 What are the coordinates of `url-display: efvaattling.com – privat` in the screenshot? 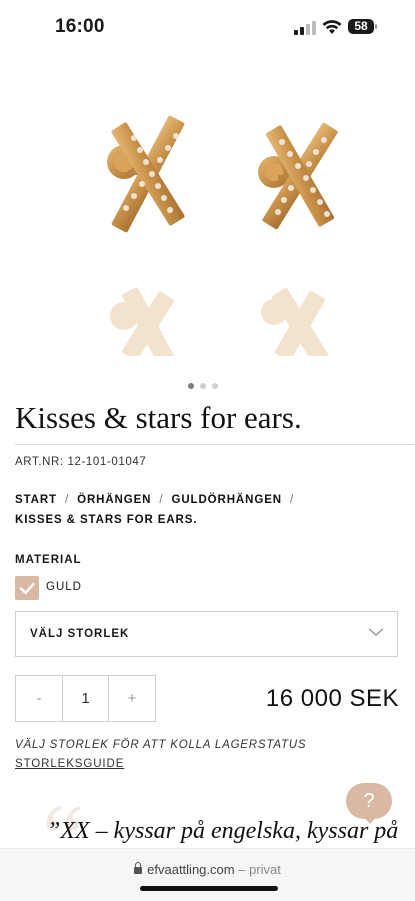 It's located at (207, 869).